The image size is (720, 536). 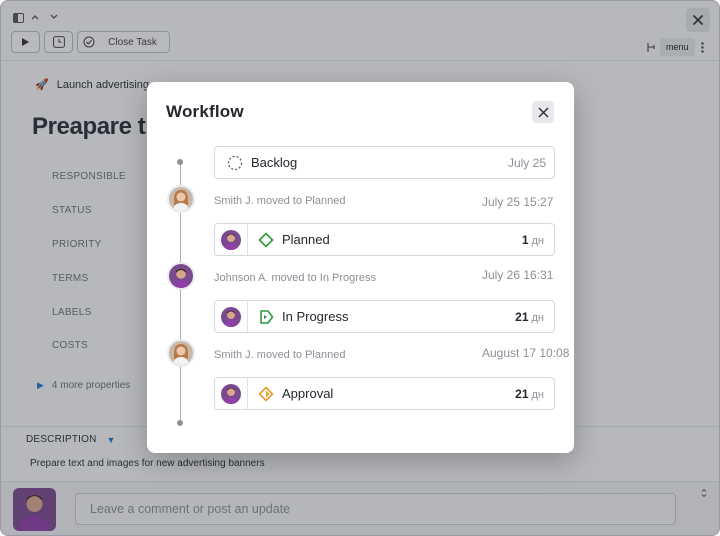 I want to click on timeline-end-dot, so click(x=180, y=423).